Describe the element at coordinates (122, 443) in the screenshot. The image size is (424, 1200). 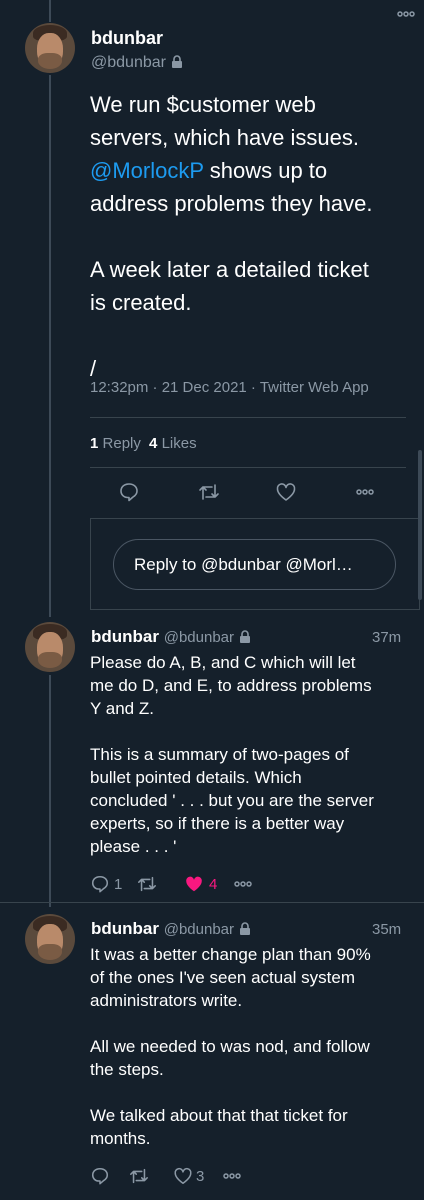
I see `reply-count-label: Reply` at that location.